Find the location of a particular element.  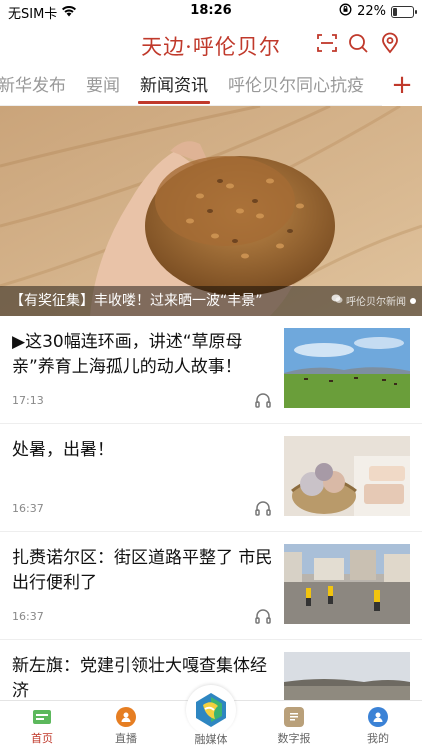

news-item: 扎赉诺尔区：街区道路平整了 市民出行便利了 16:37 is located at coordinates (211, 586).